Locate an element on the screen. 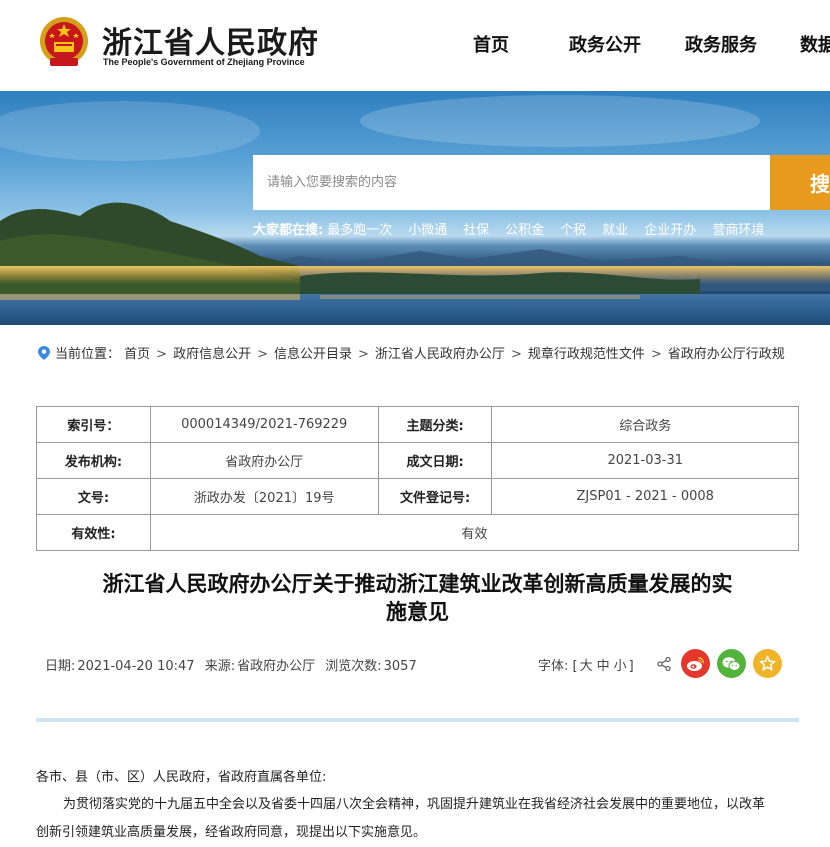 The width and height of the screenshot is (830, 847). publish-date: 2021-04-20 10:47 is located at coordinates (136, 666).